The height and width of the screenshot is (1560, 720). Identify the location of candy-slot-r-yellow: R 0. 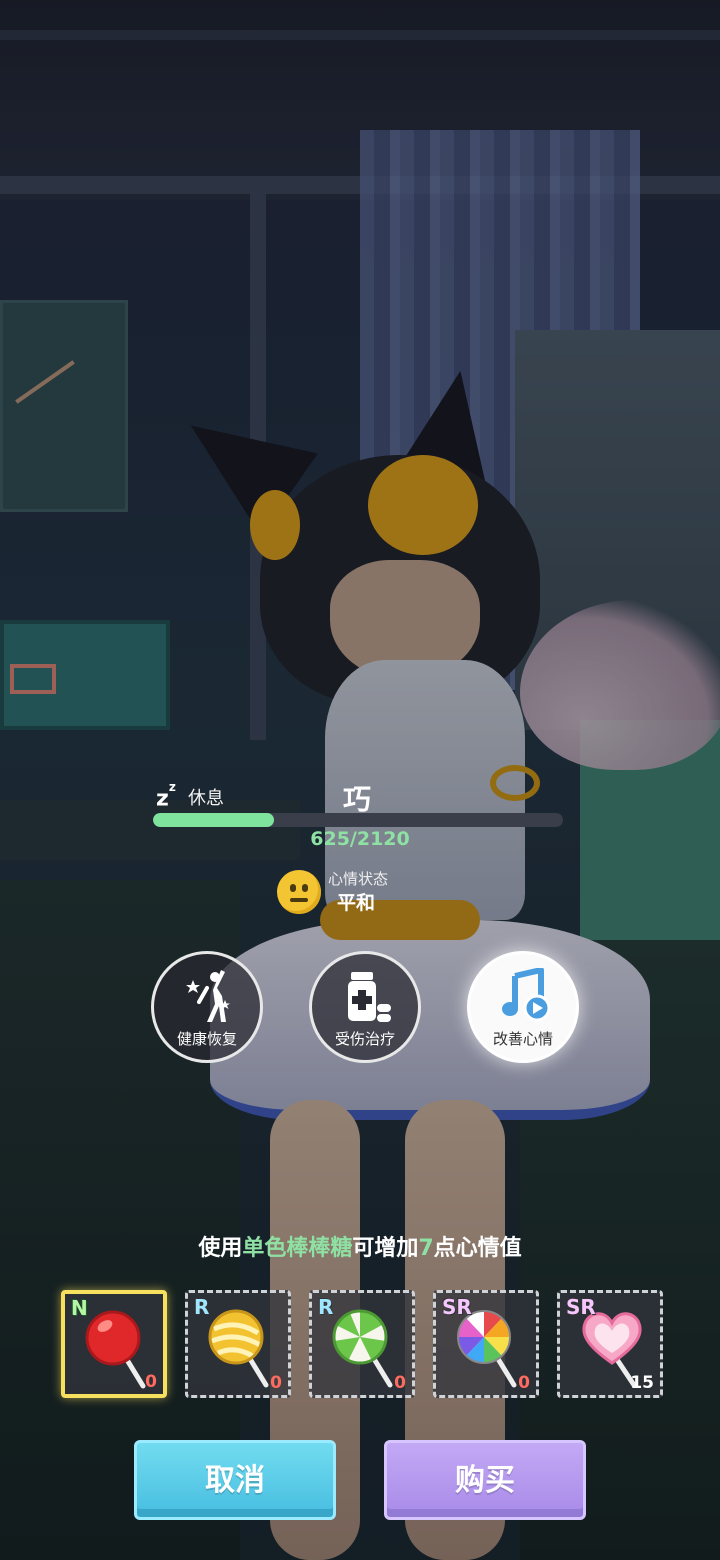
(238, 1344).